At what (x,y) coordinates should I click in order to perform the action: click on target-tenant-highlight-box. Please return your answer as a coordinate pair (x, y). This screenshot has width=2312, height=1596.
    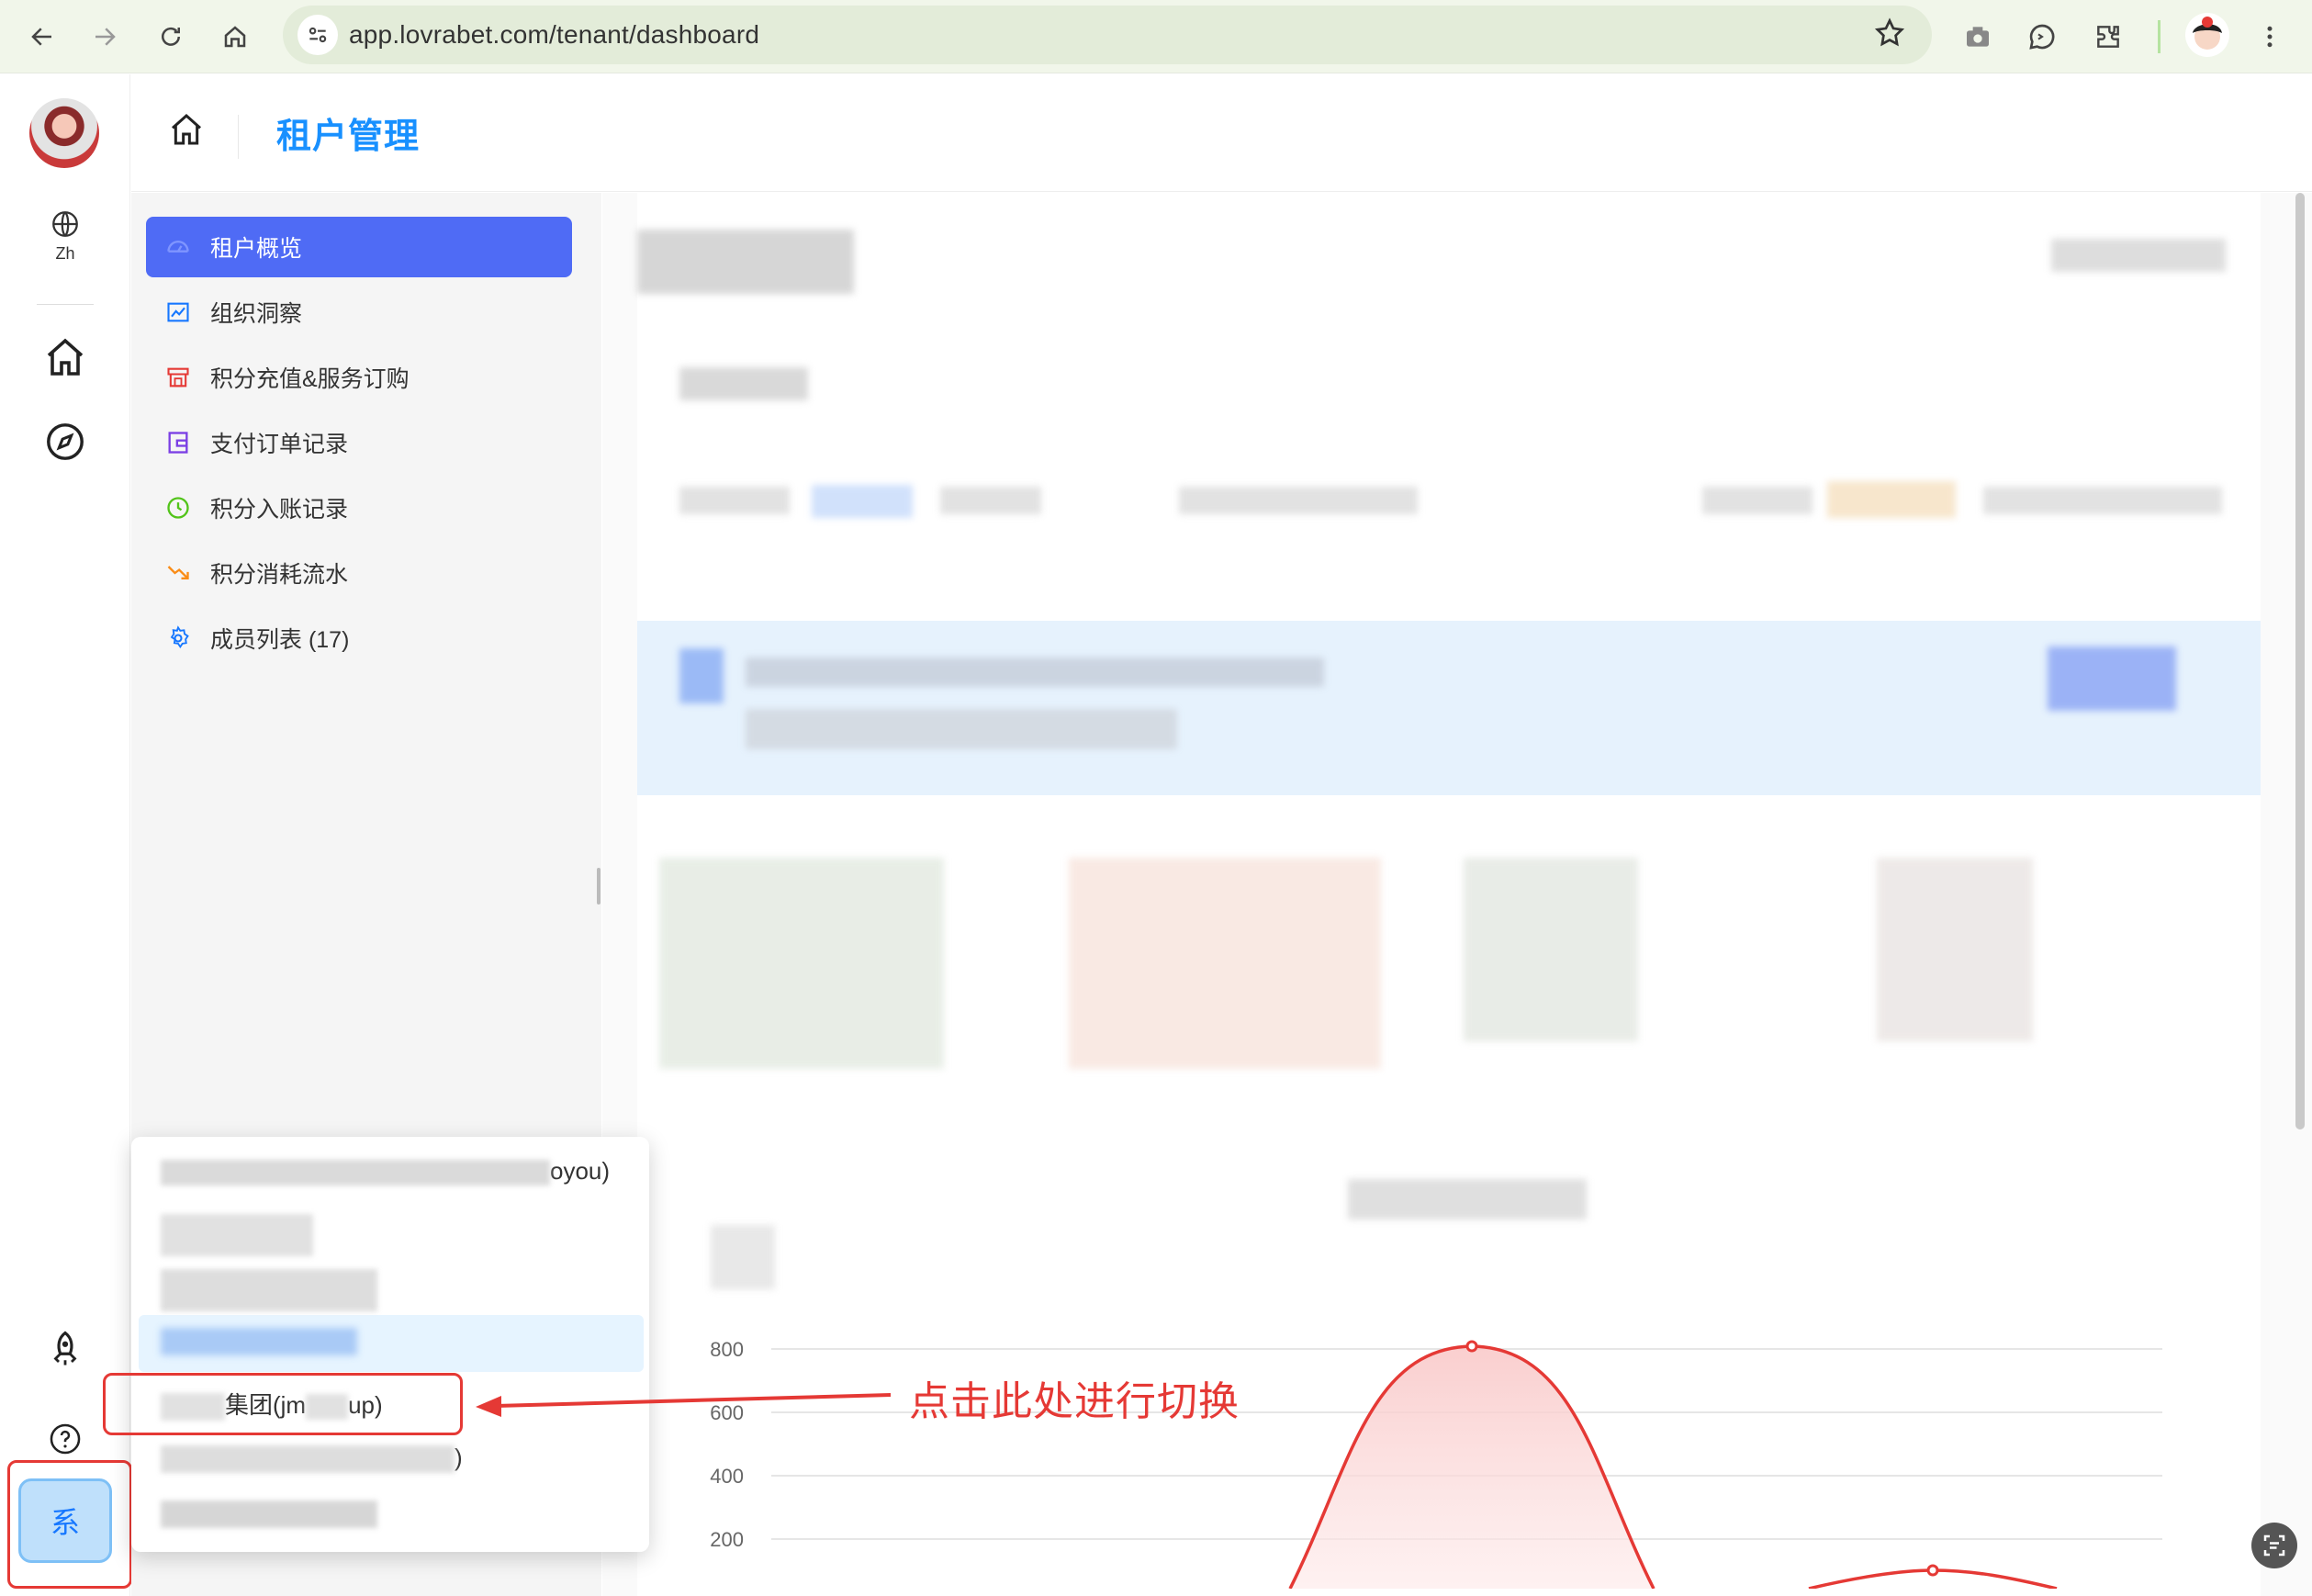
    Looking at the image, I should click on (283, 1404).